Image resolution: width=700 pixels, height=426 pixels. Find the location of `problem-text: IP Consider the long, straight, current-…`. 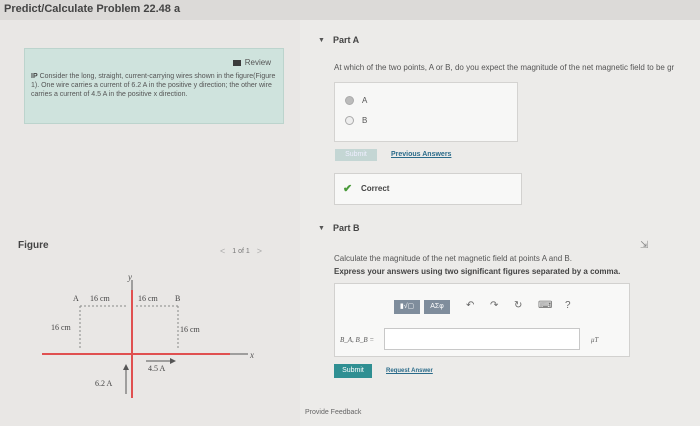

problem-text: IP Consider the long, straight, current-… is located at coordinates (156, 85).